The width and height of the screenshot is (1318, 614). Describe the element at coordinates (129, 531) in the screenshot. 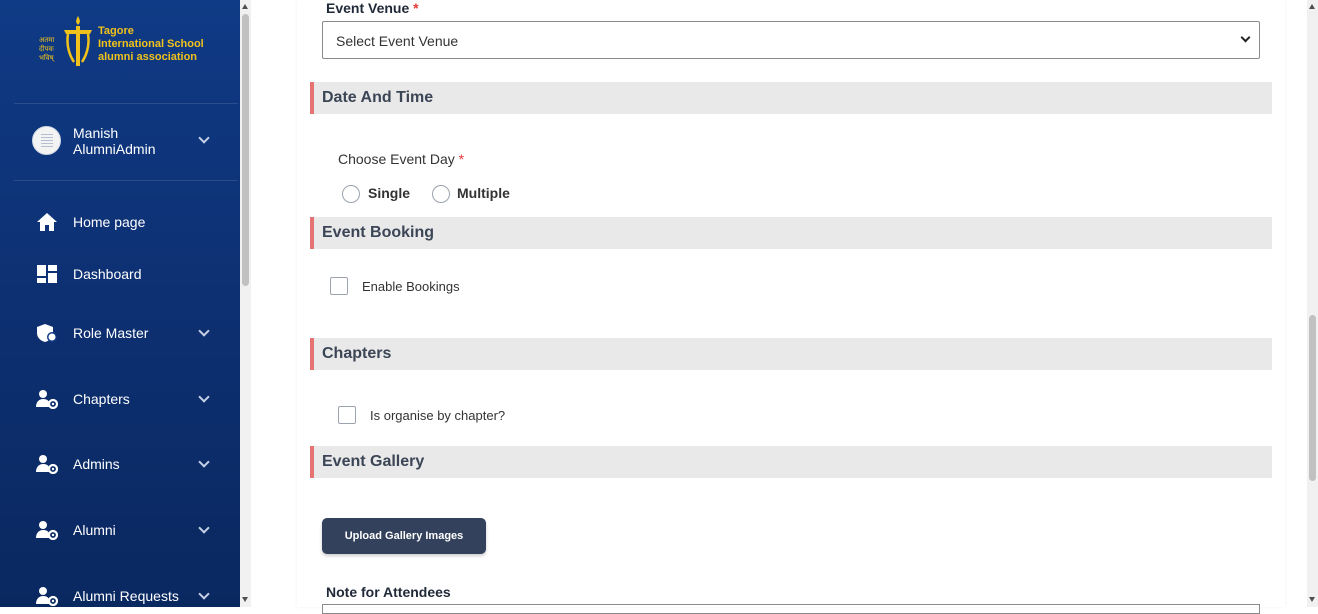

I see `sidebar-item-alumni: Alumni` at that location.